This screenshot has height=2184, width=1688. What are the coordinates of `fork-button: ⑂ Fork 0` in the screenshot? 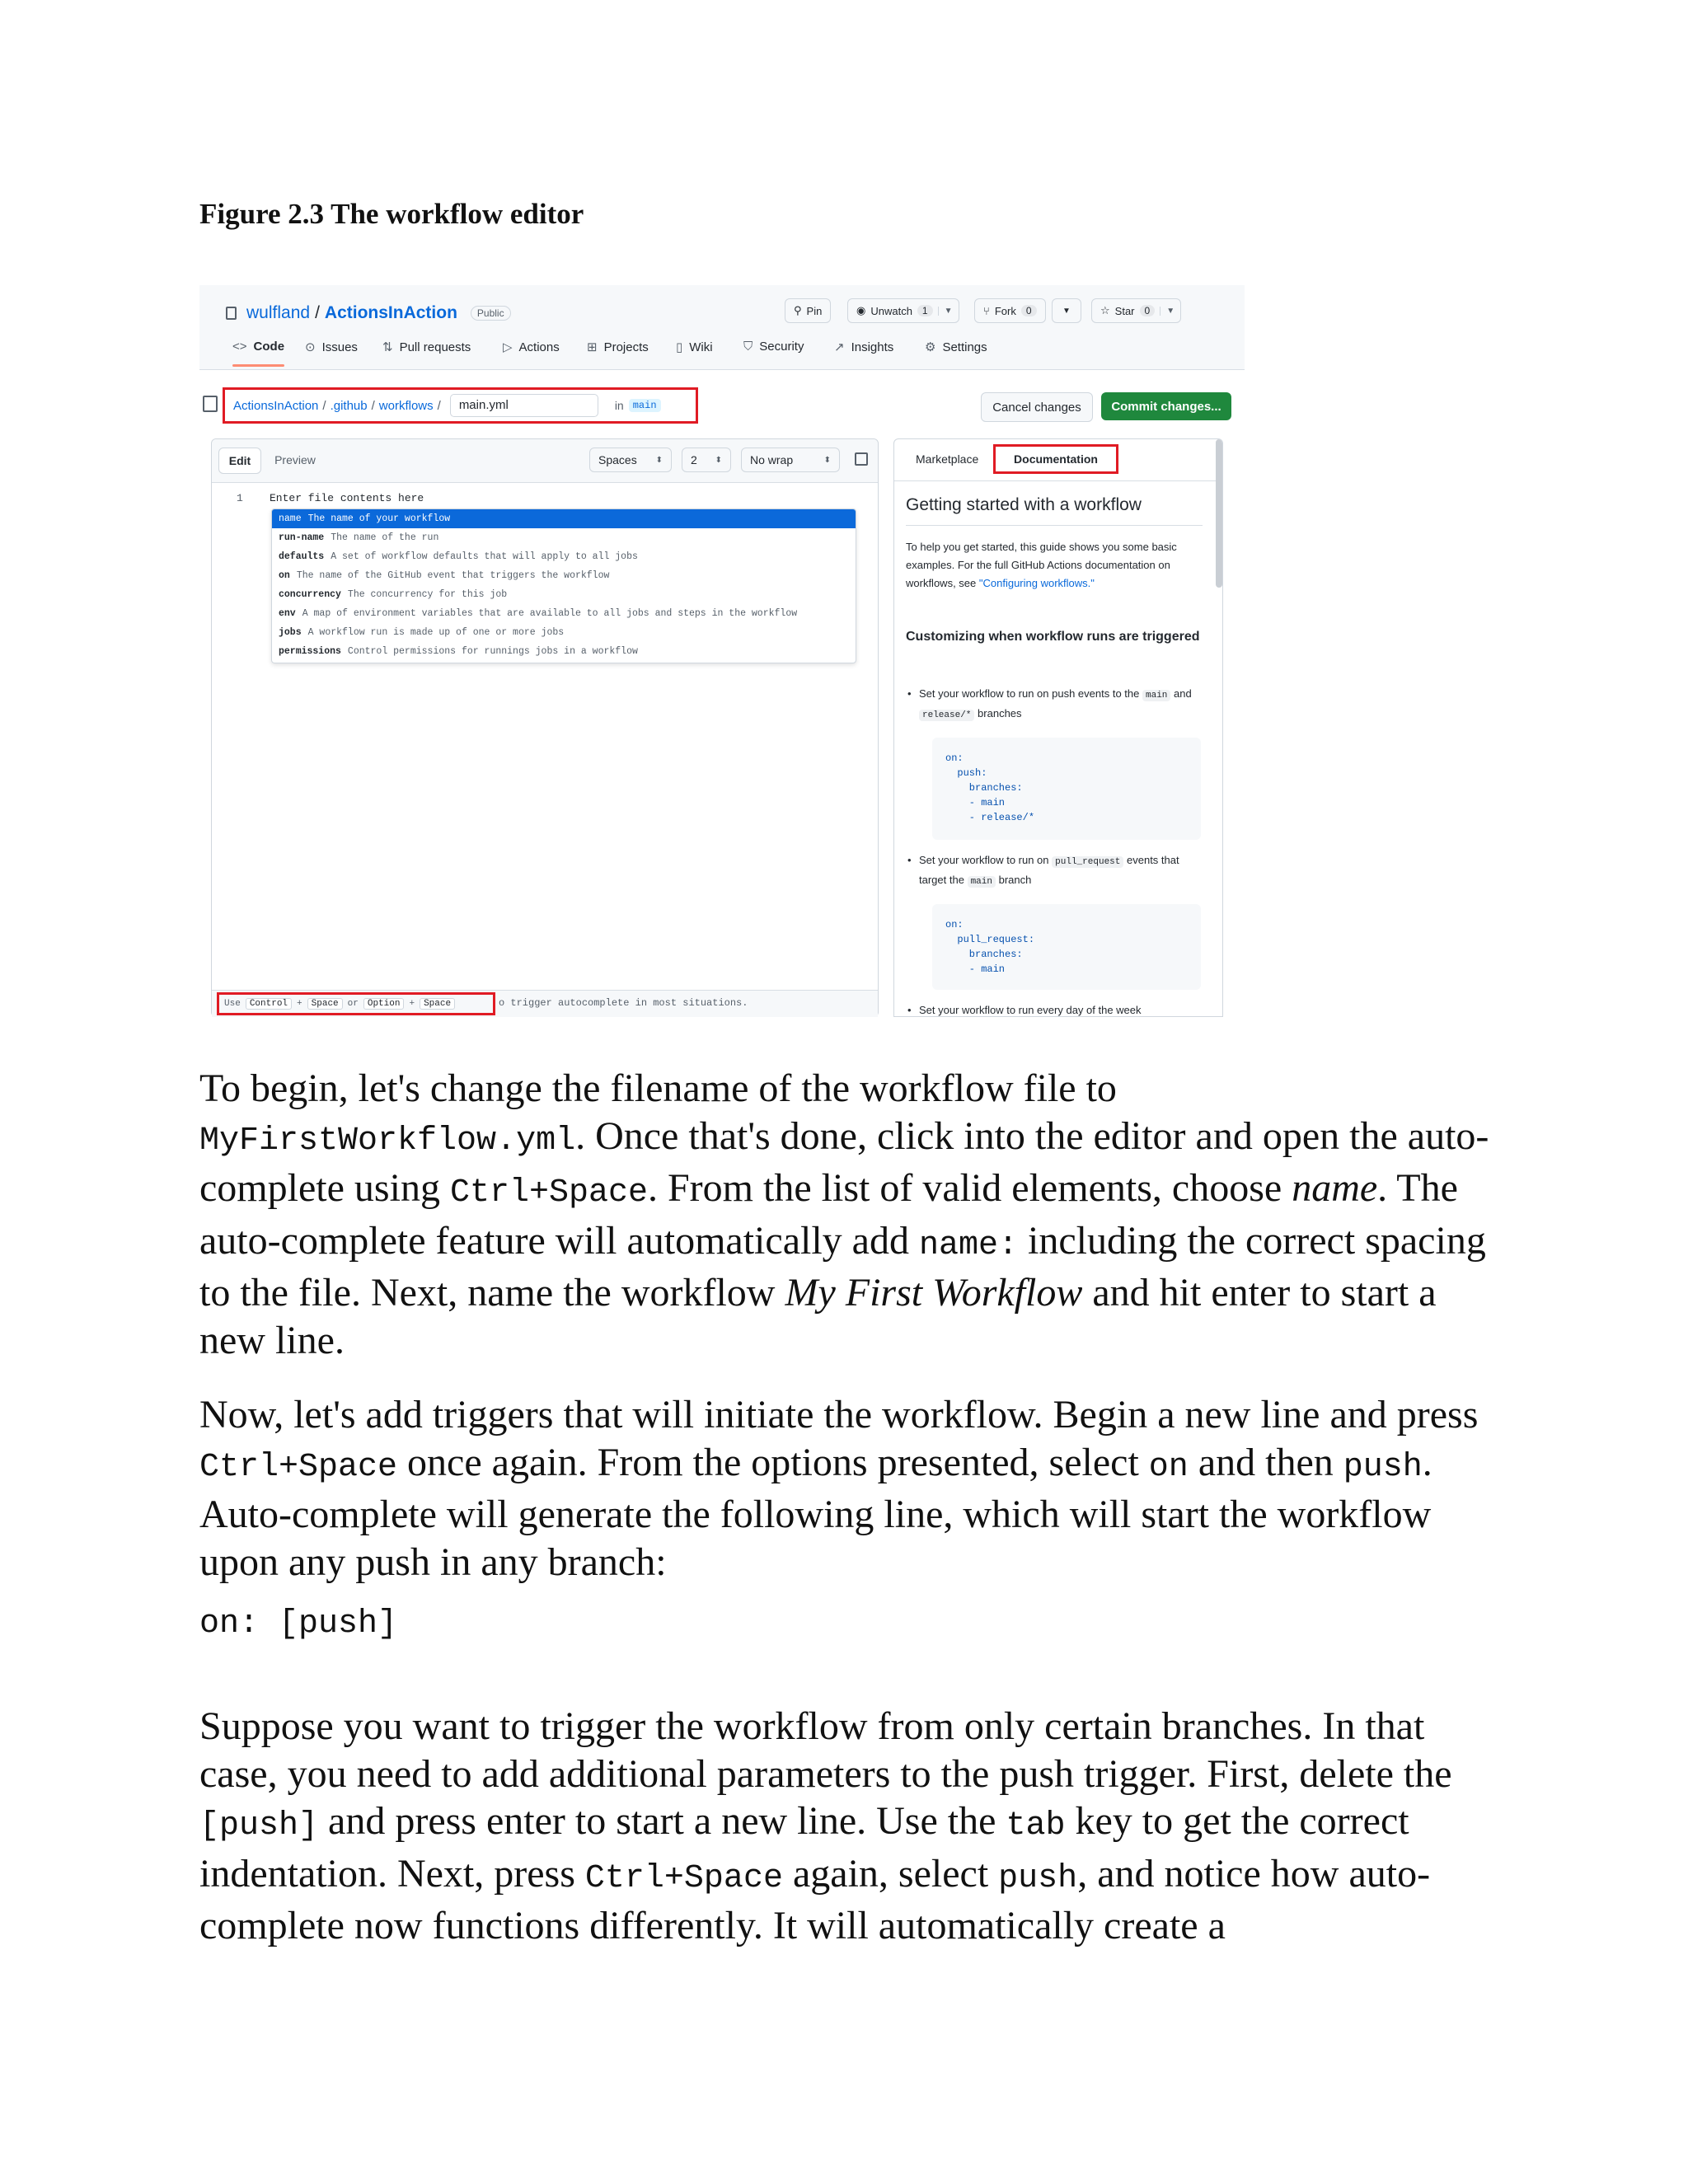 It's located at (1010, 310).